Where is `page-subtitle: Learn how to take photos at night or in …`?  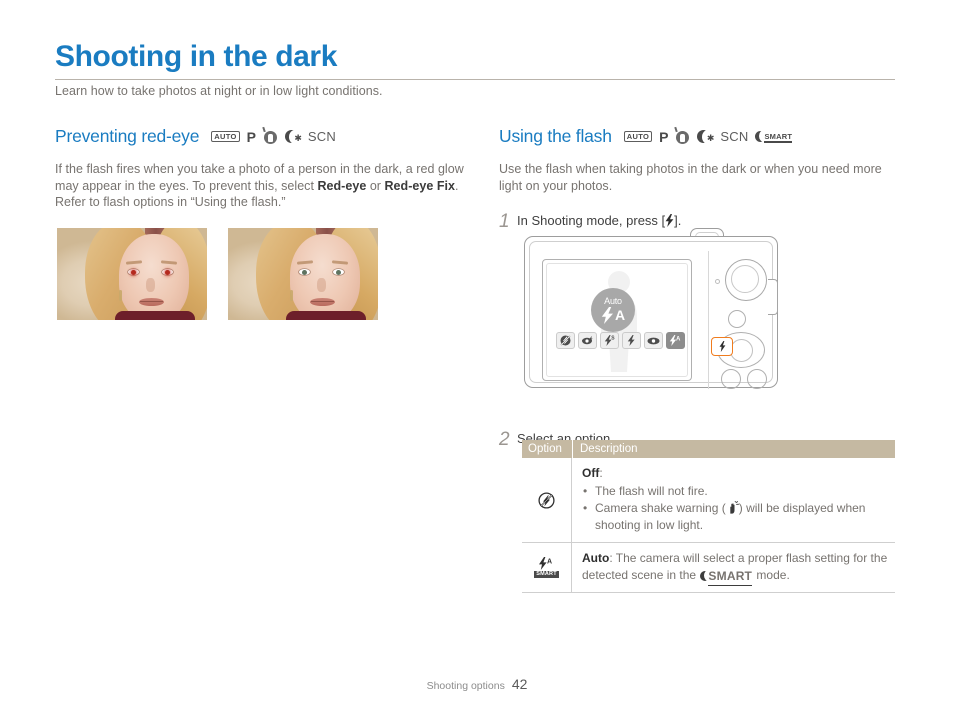 page-subtitle: Learn how to take photos at night or in … is located at coordinates (219, 91).